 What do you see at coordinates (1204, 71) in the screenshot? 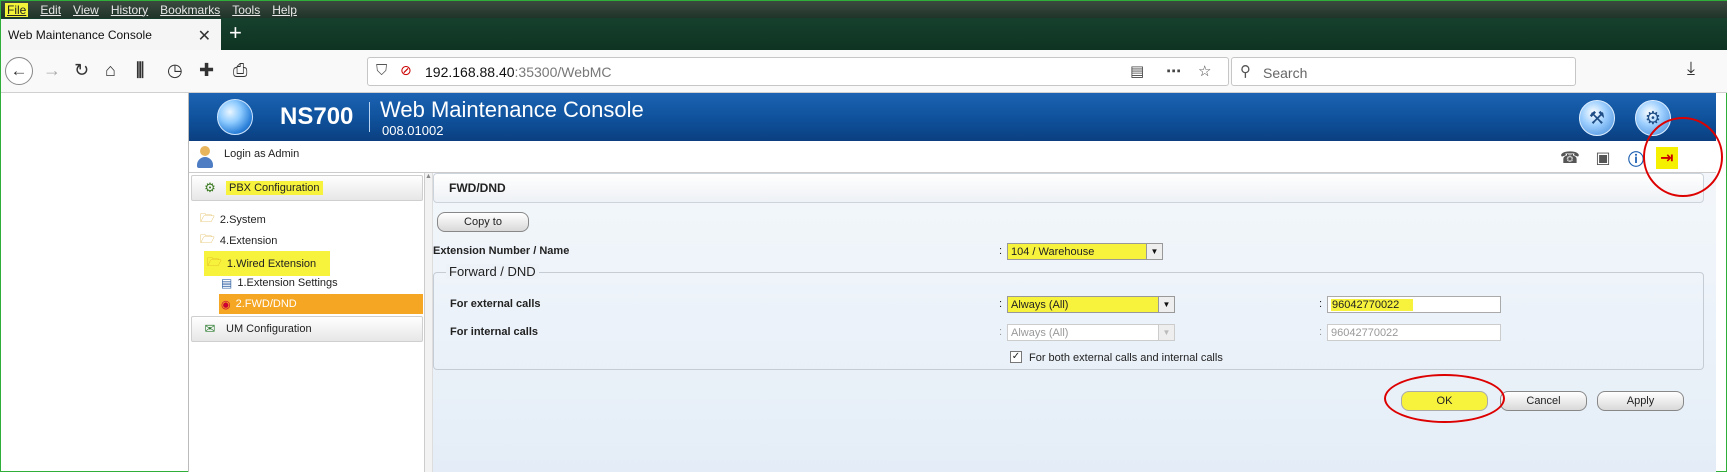
I see `bookmark-star-icon: ☆` at bounding box center [1204, 71].